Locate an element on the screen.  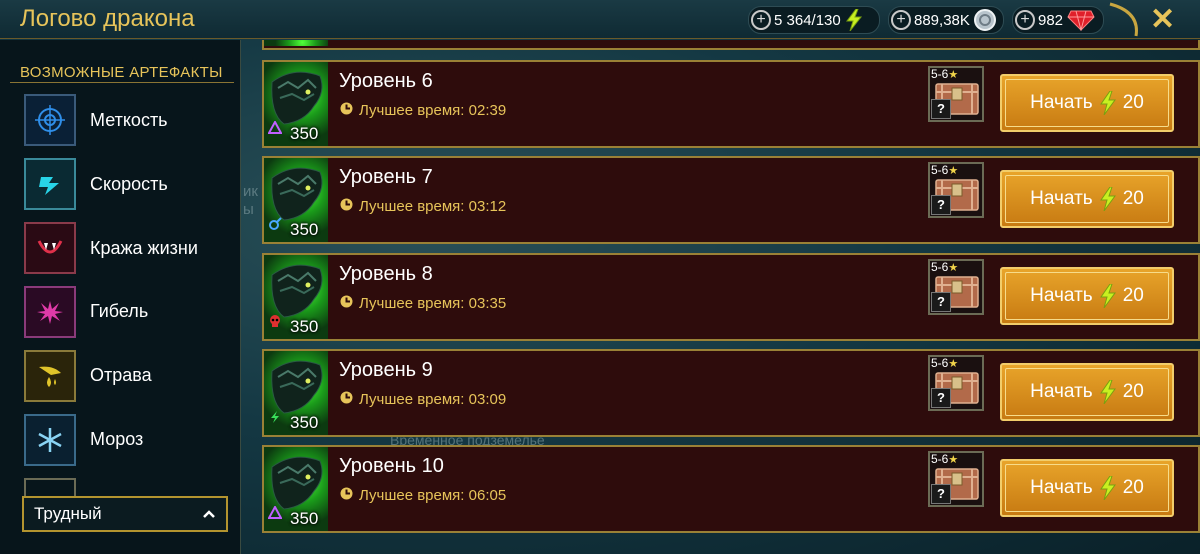
sidebar-item-label: Отрава is located at coordinates (121, 375).